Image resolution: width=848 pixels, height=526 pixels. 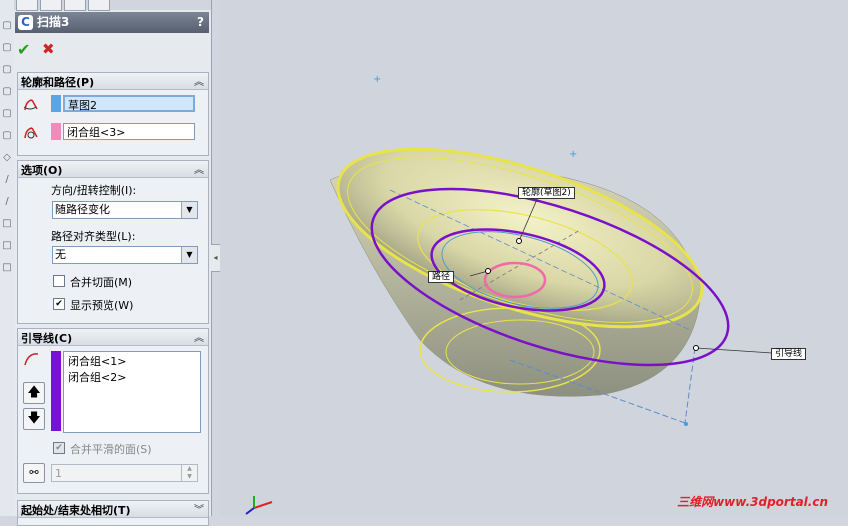 I want to click on section-header: 起始处/结束处相切(T) ︾, so click(x=113, y=509).